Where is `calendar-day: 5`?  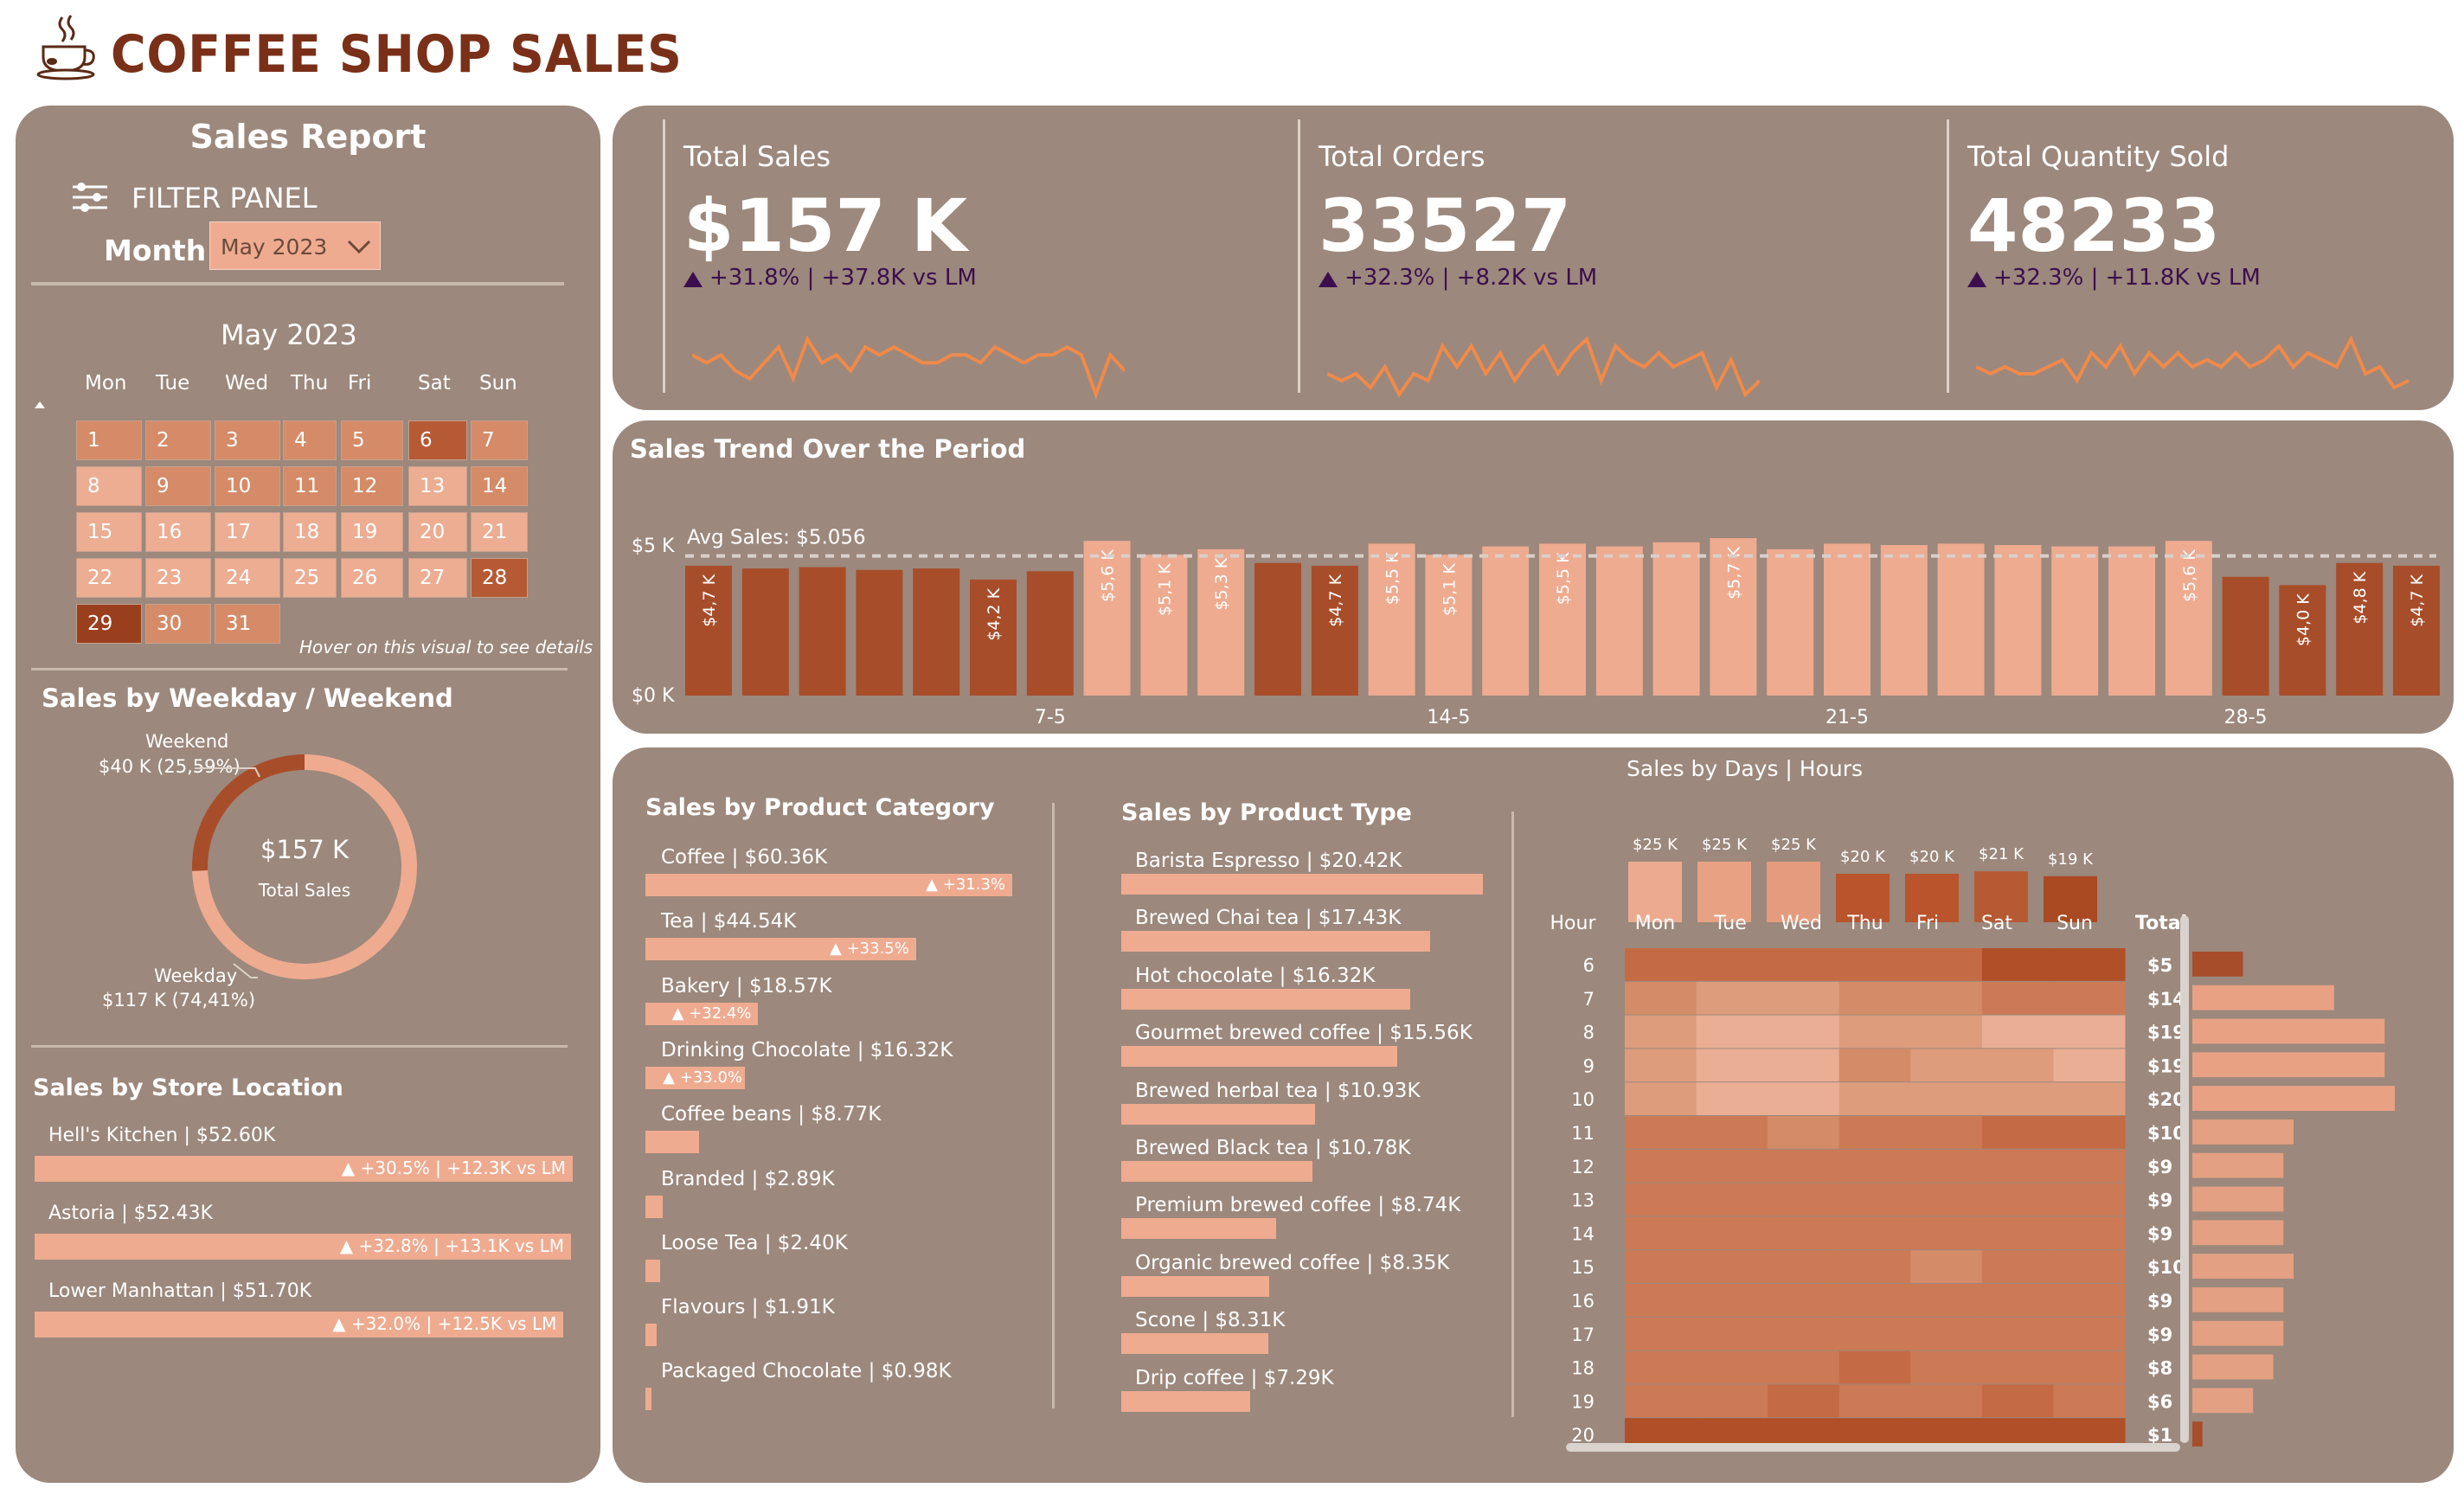
calendar-day: 5 is located at coordinates (372, 440).